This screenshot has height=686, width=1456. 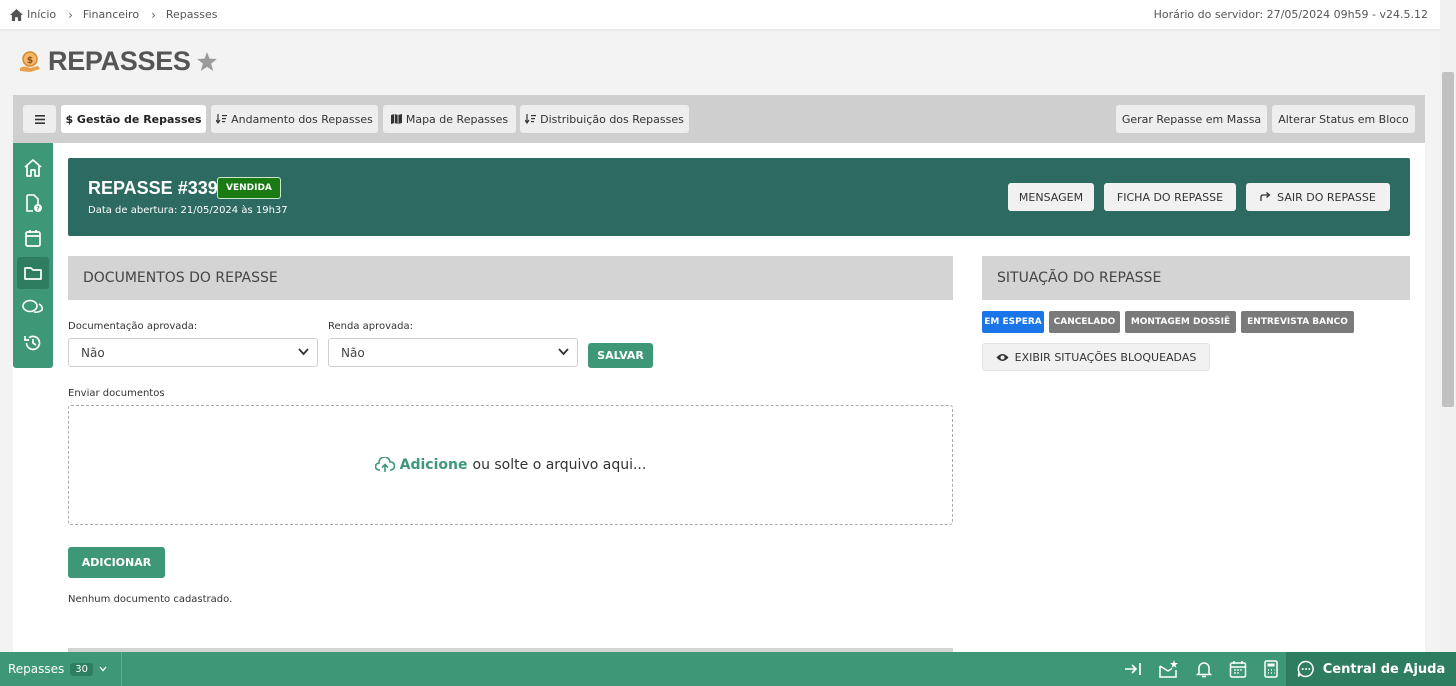 I want to click on rail-home, so click(x=33, y=168).